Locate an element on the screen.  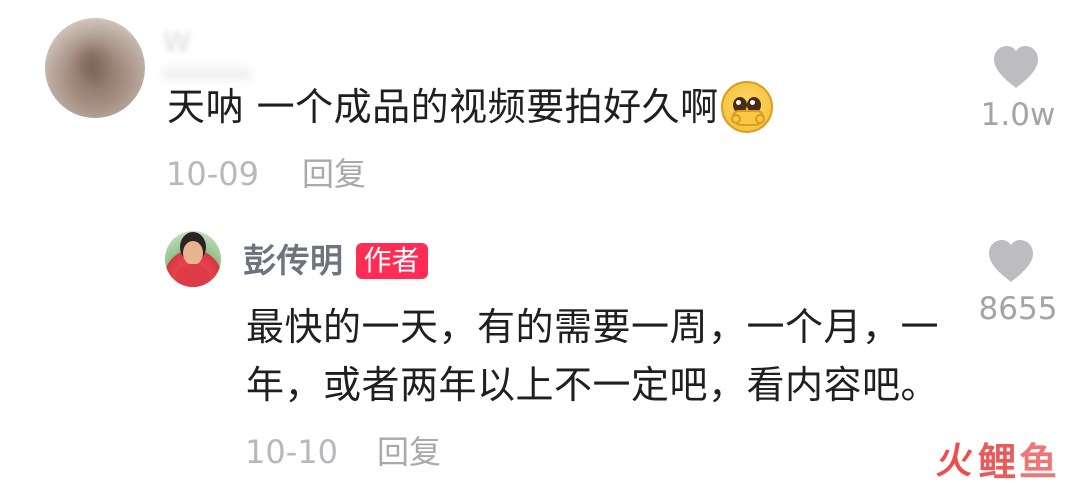
user-avatar is located at coordinates (95, 68).